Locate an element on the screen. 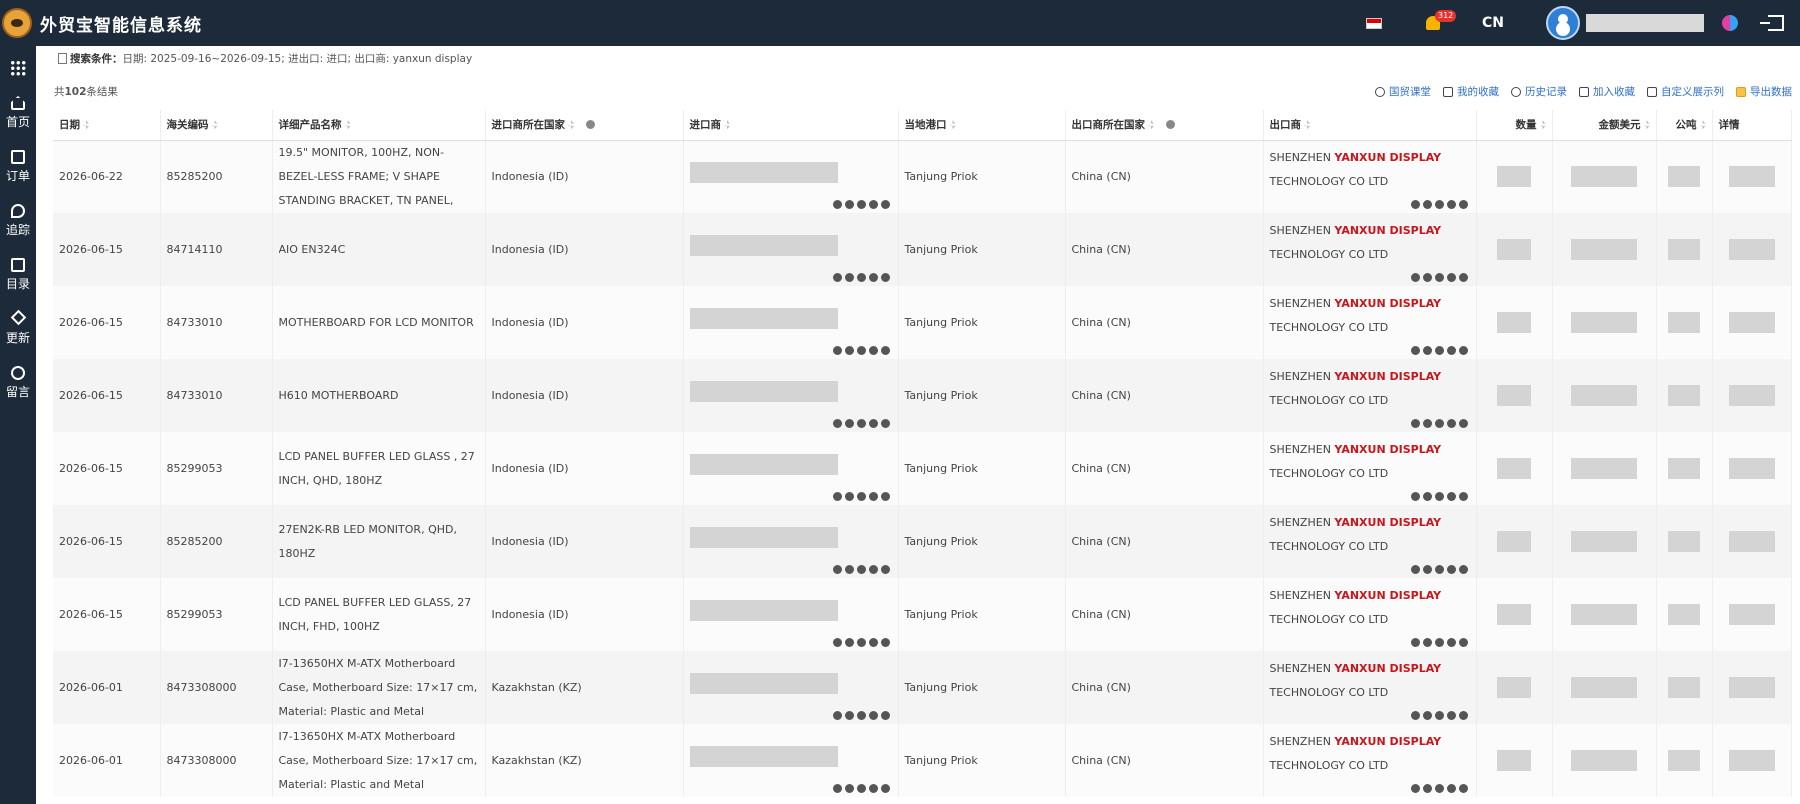  sidebar-item-home: 首页 is located at coordinates (18, 113).